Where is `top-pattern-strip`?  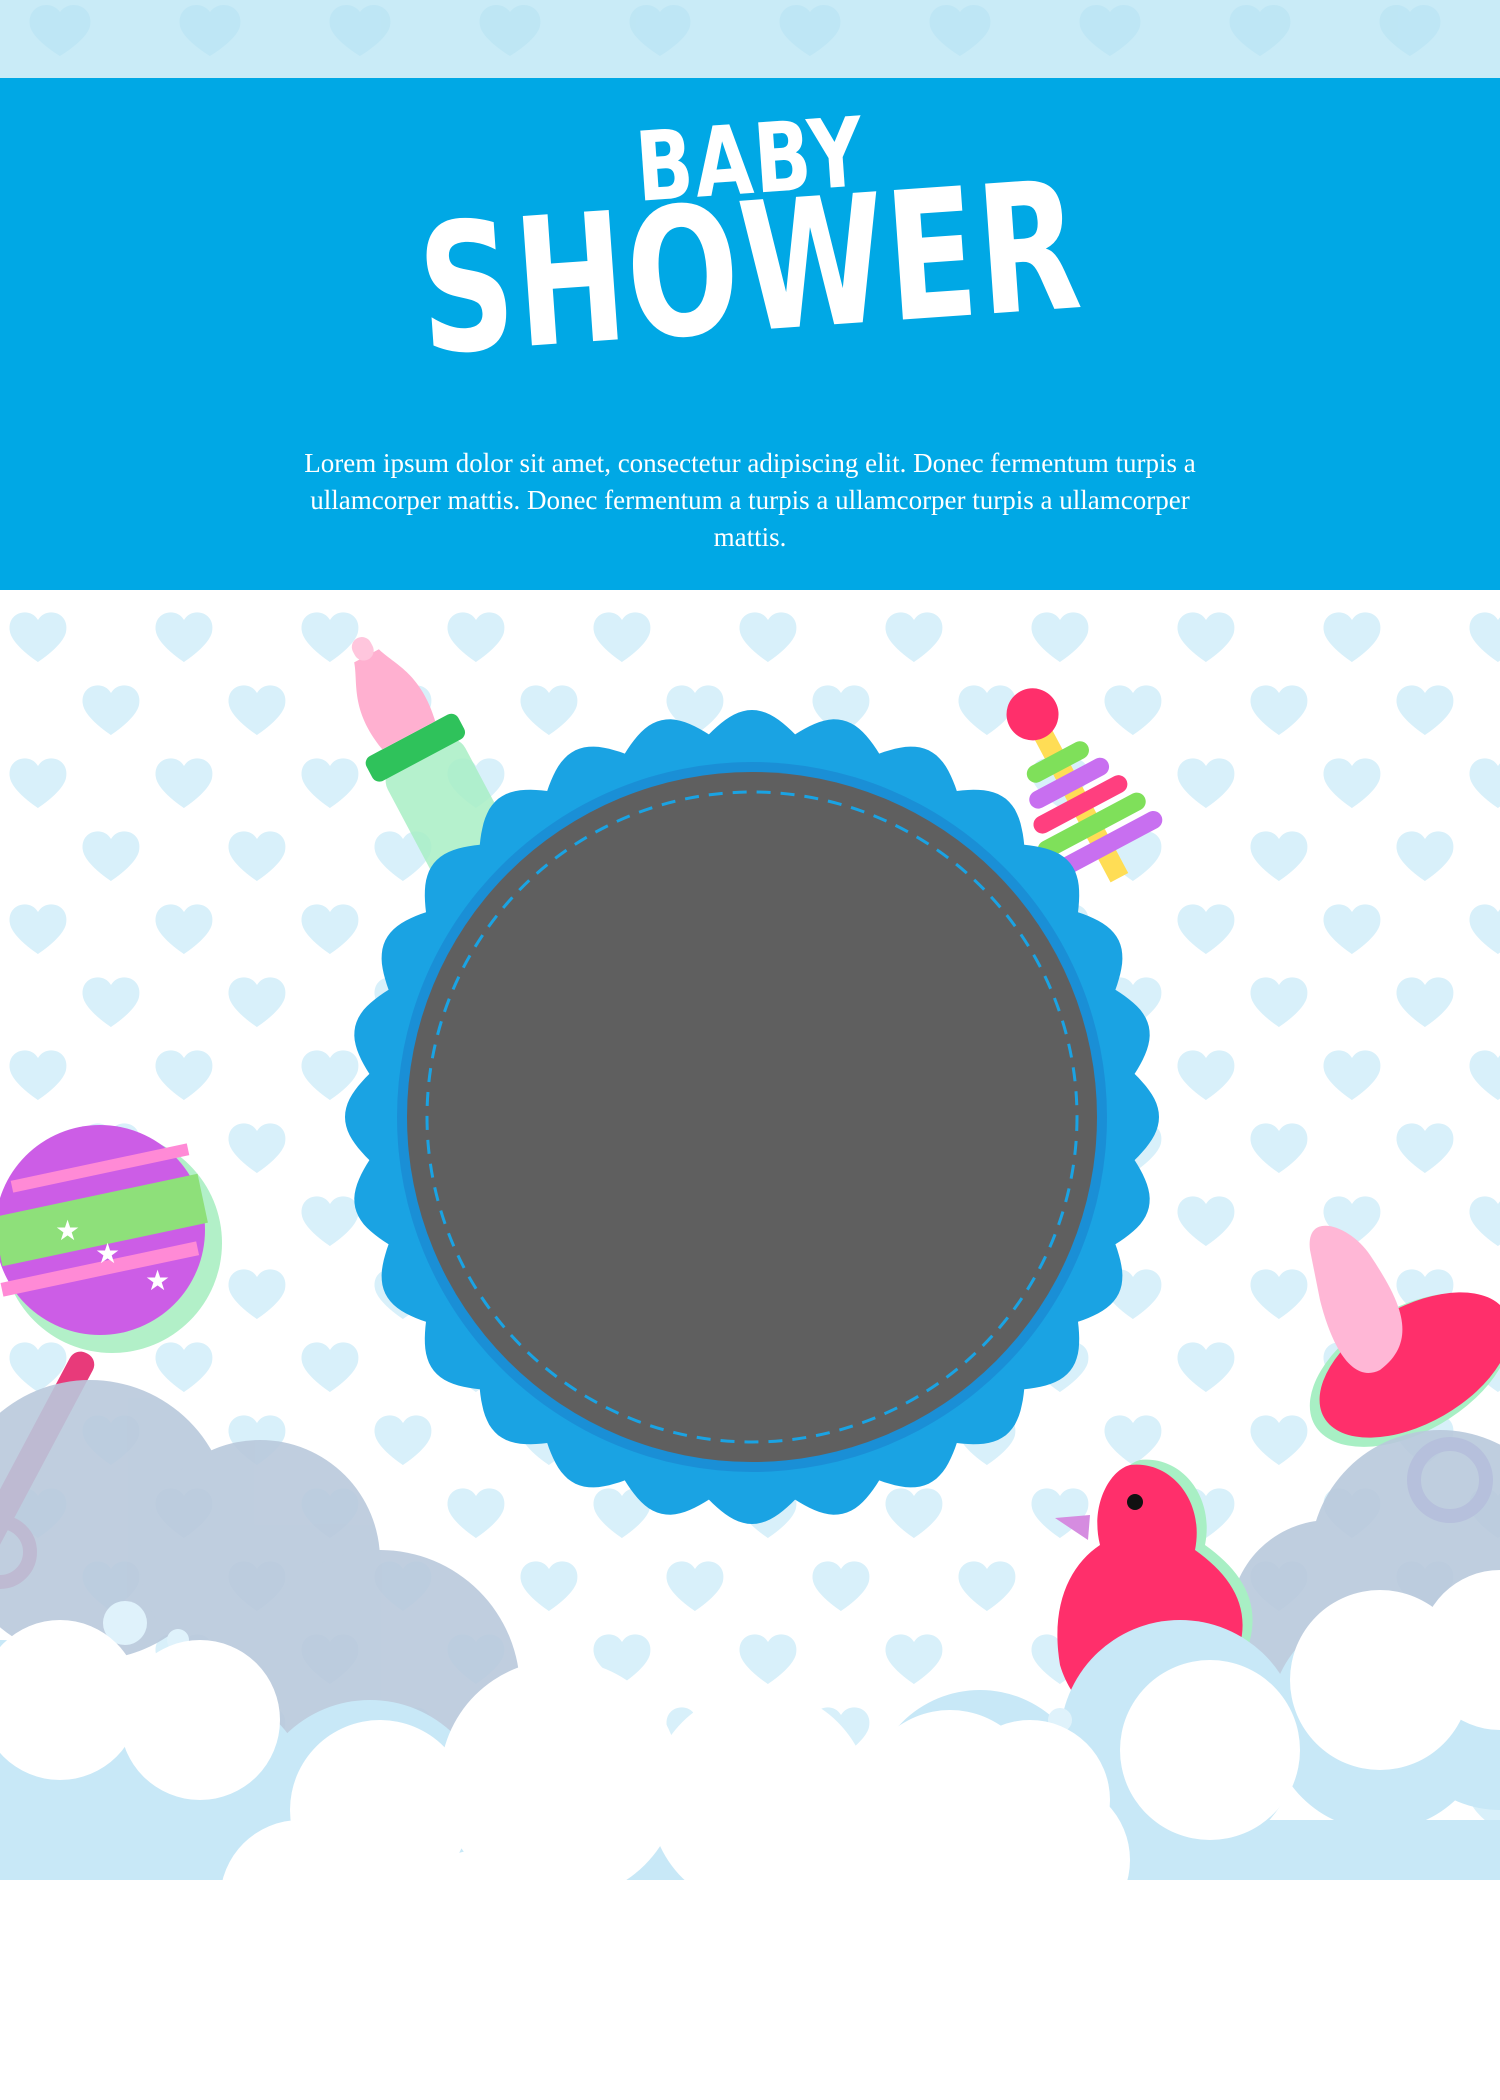
top-pattern-strip is located at coordinates (750, 39).